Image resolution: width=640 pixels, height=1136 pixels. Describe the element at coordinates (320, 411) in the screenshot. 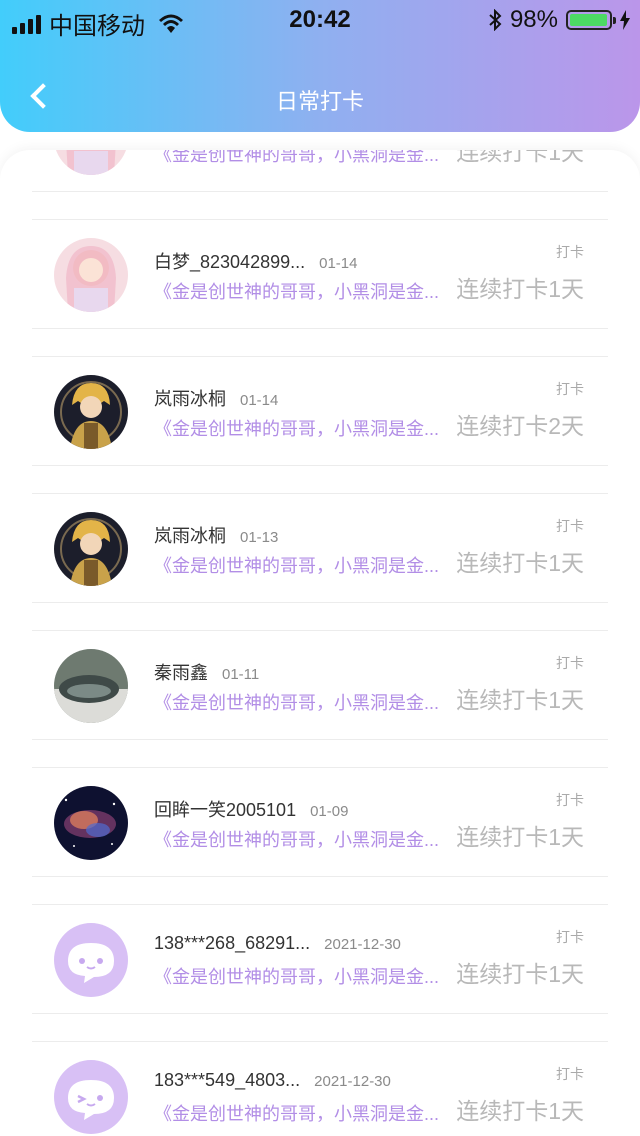

I see `list-item: 岚雨冰桐 01-14 《金是创世神的哥哥，小黑洞是金... 打卡连续打卡2天` at that location.